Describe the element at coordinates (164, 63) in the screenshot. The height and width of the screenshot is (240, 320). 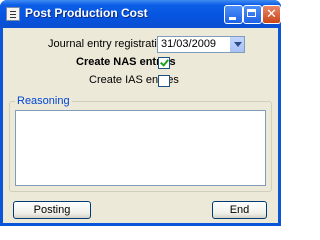
I see `nas-entries-checkbox` at that location.